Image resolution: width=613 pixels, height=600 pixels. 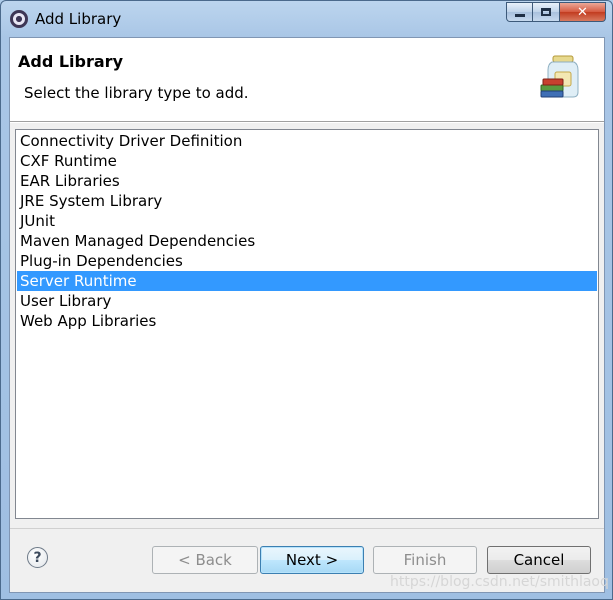 I want to click on window-title: Add Library, so click(x=78, y=19).